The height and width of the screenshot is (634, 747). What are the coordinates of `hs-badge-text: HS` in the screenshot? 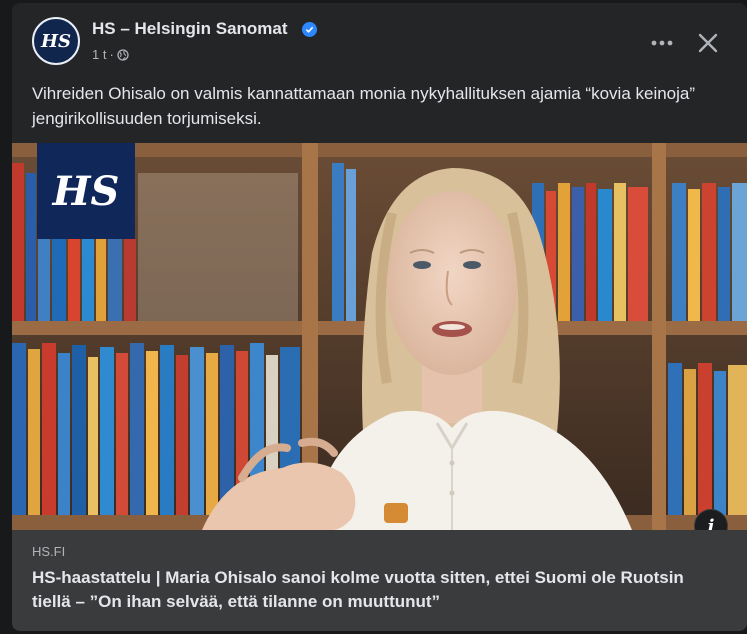 It's located at (86, 191).